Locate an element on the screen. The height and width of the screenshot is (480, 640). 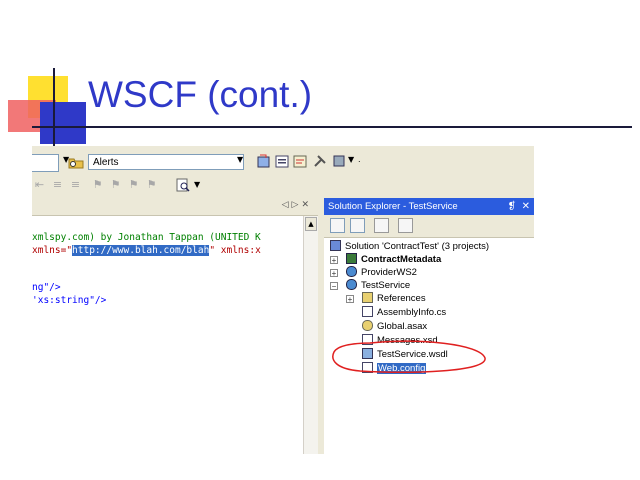
ide-toolbar: ▼ Alerts ▼ ▼ . ⇤ ≡ ≡ ⚑ ⚑ ⚑ ⚑ ▼ is located at coordinates (283, 172).